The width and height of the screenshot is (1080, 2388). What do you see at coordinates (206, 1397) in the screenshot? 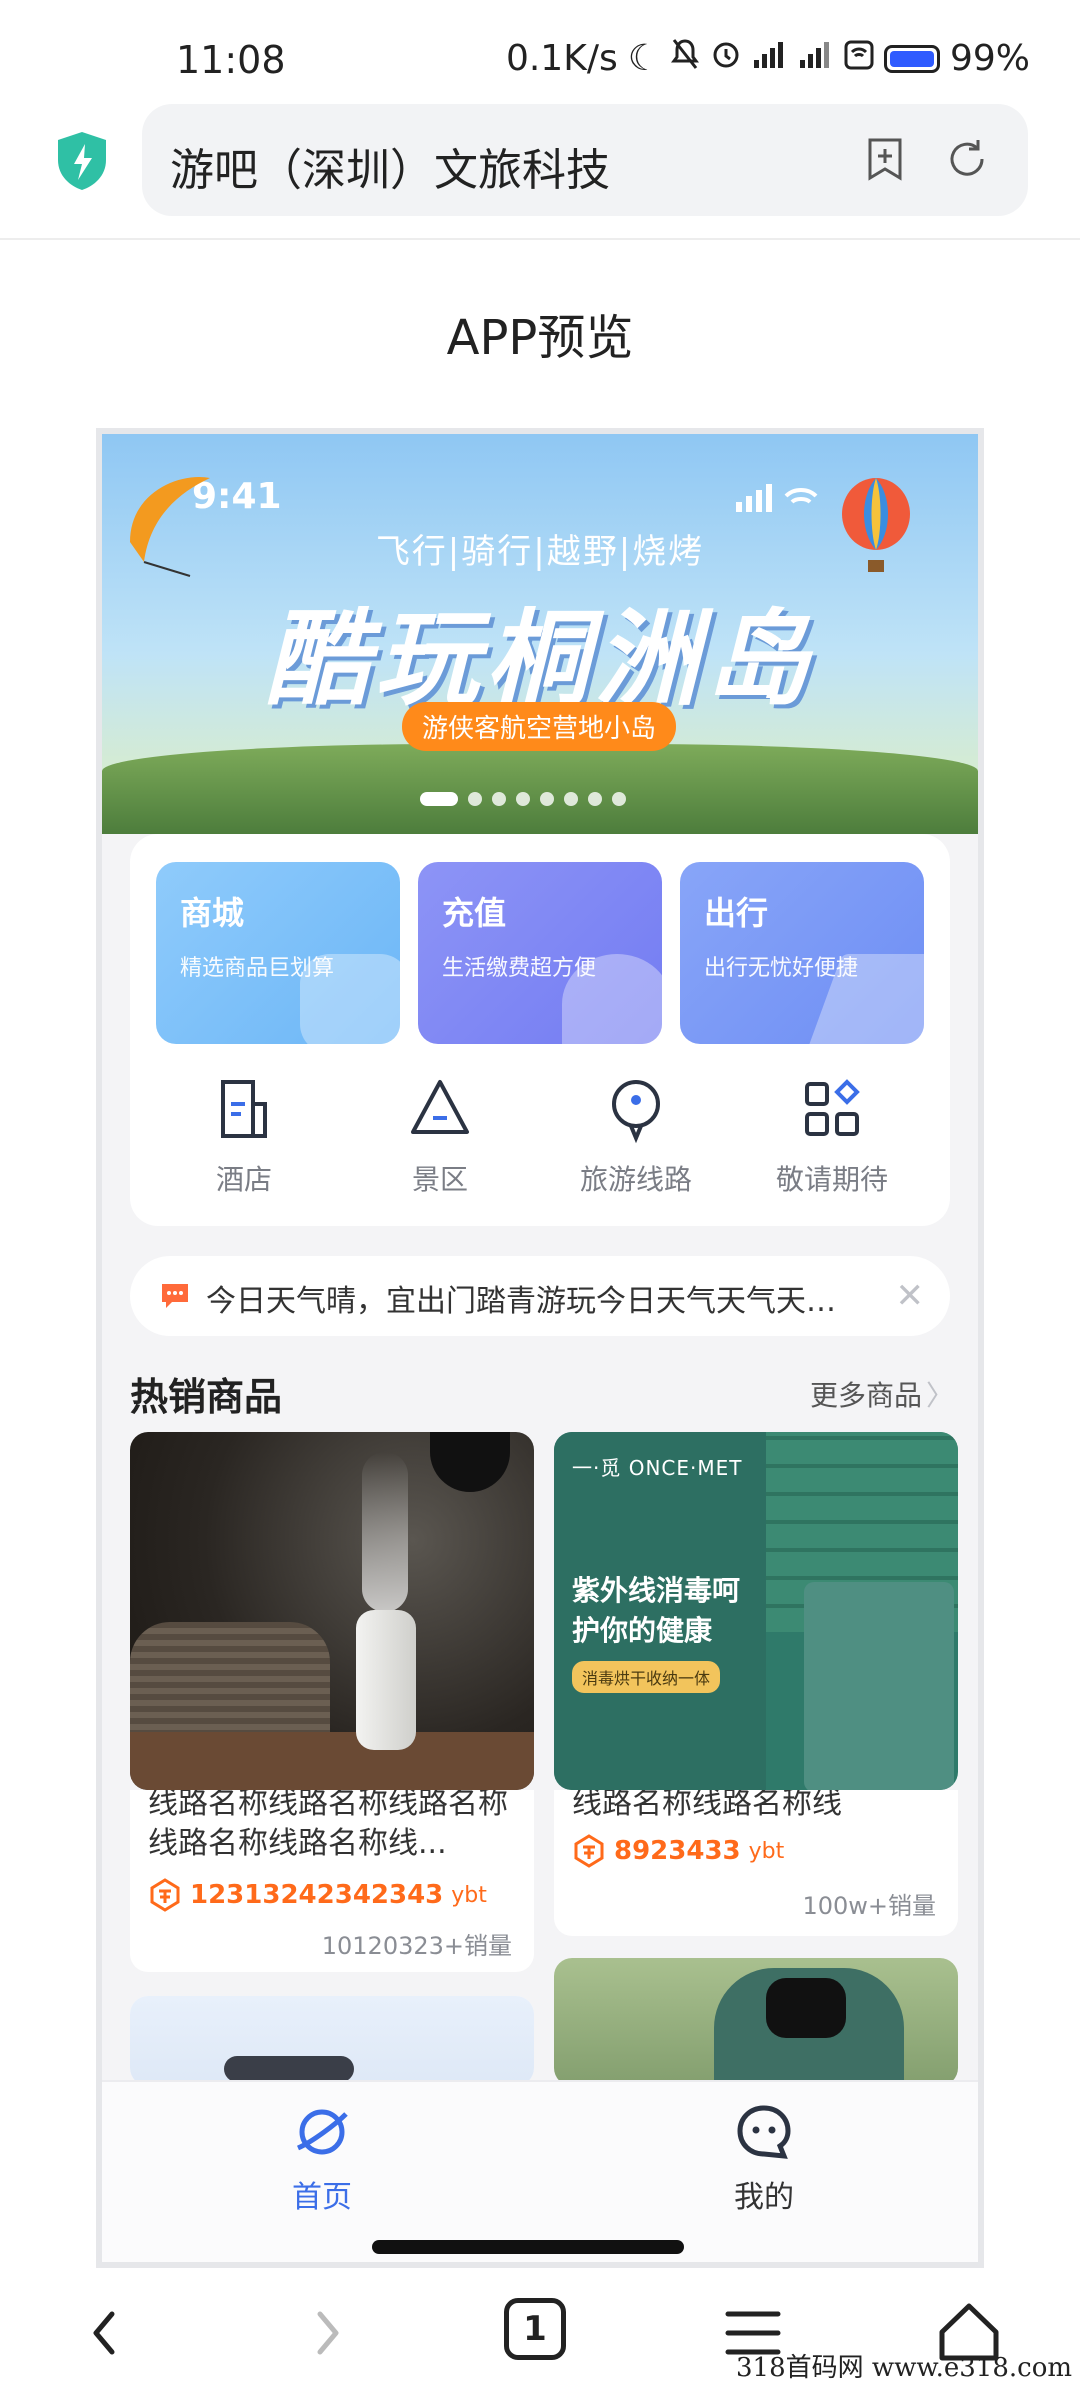
I see `section-title: 热销商品` at bounding box center [206, 1397].